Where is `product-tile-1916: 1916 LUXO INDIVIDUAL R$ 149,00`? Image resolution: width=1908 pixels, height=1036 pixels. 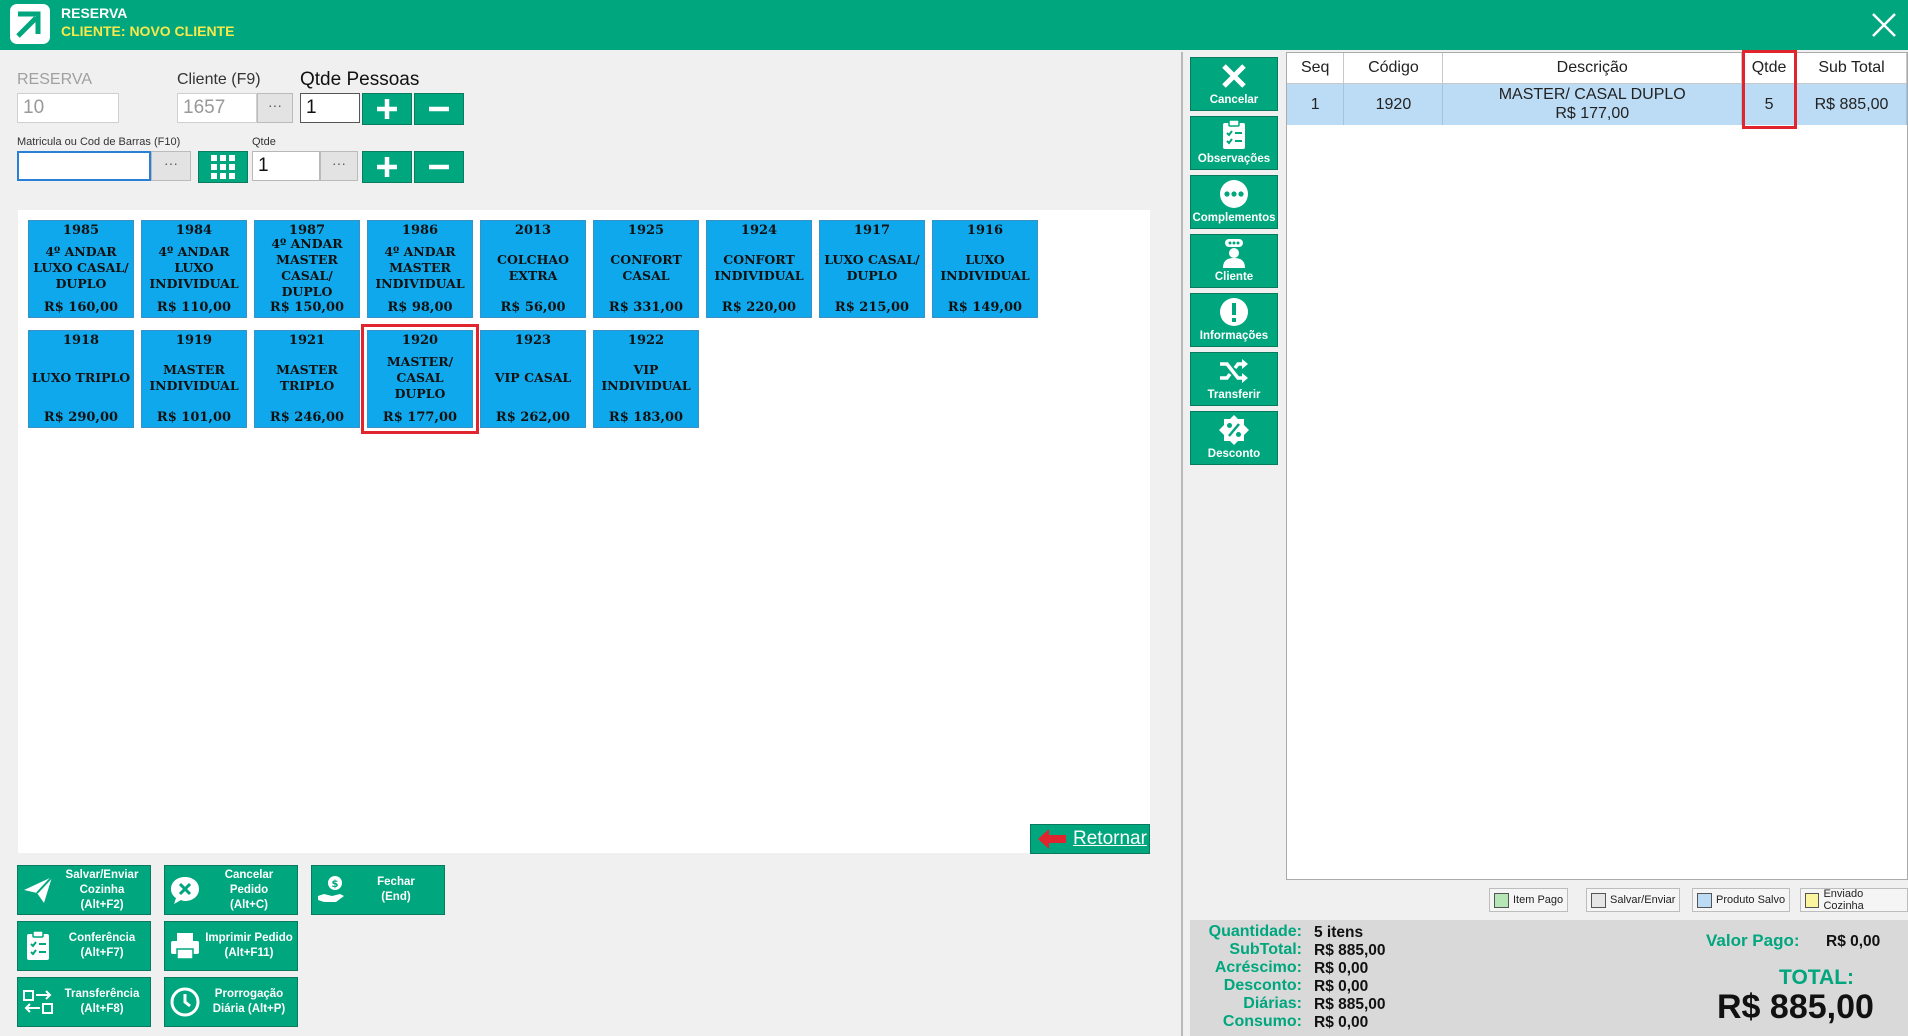
product-tile-1916: 1916 LUXO INDIVIDUAL R$ 149,00 is located at coordinates (985, 269).